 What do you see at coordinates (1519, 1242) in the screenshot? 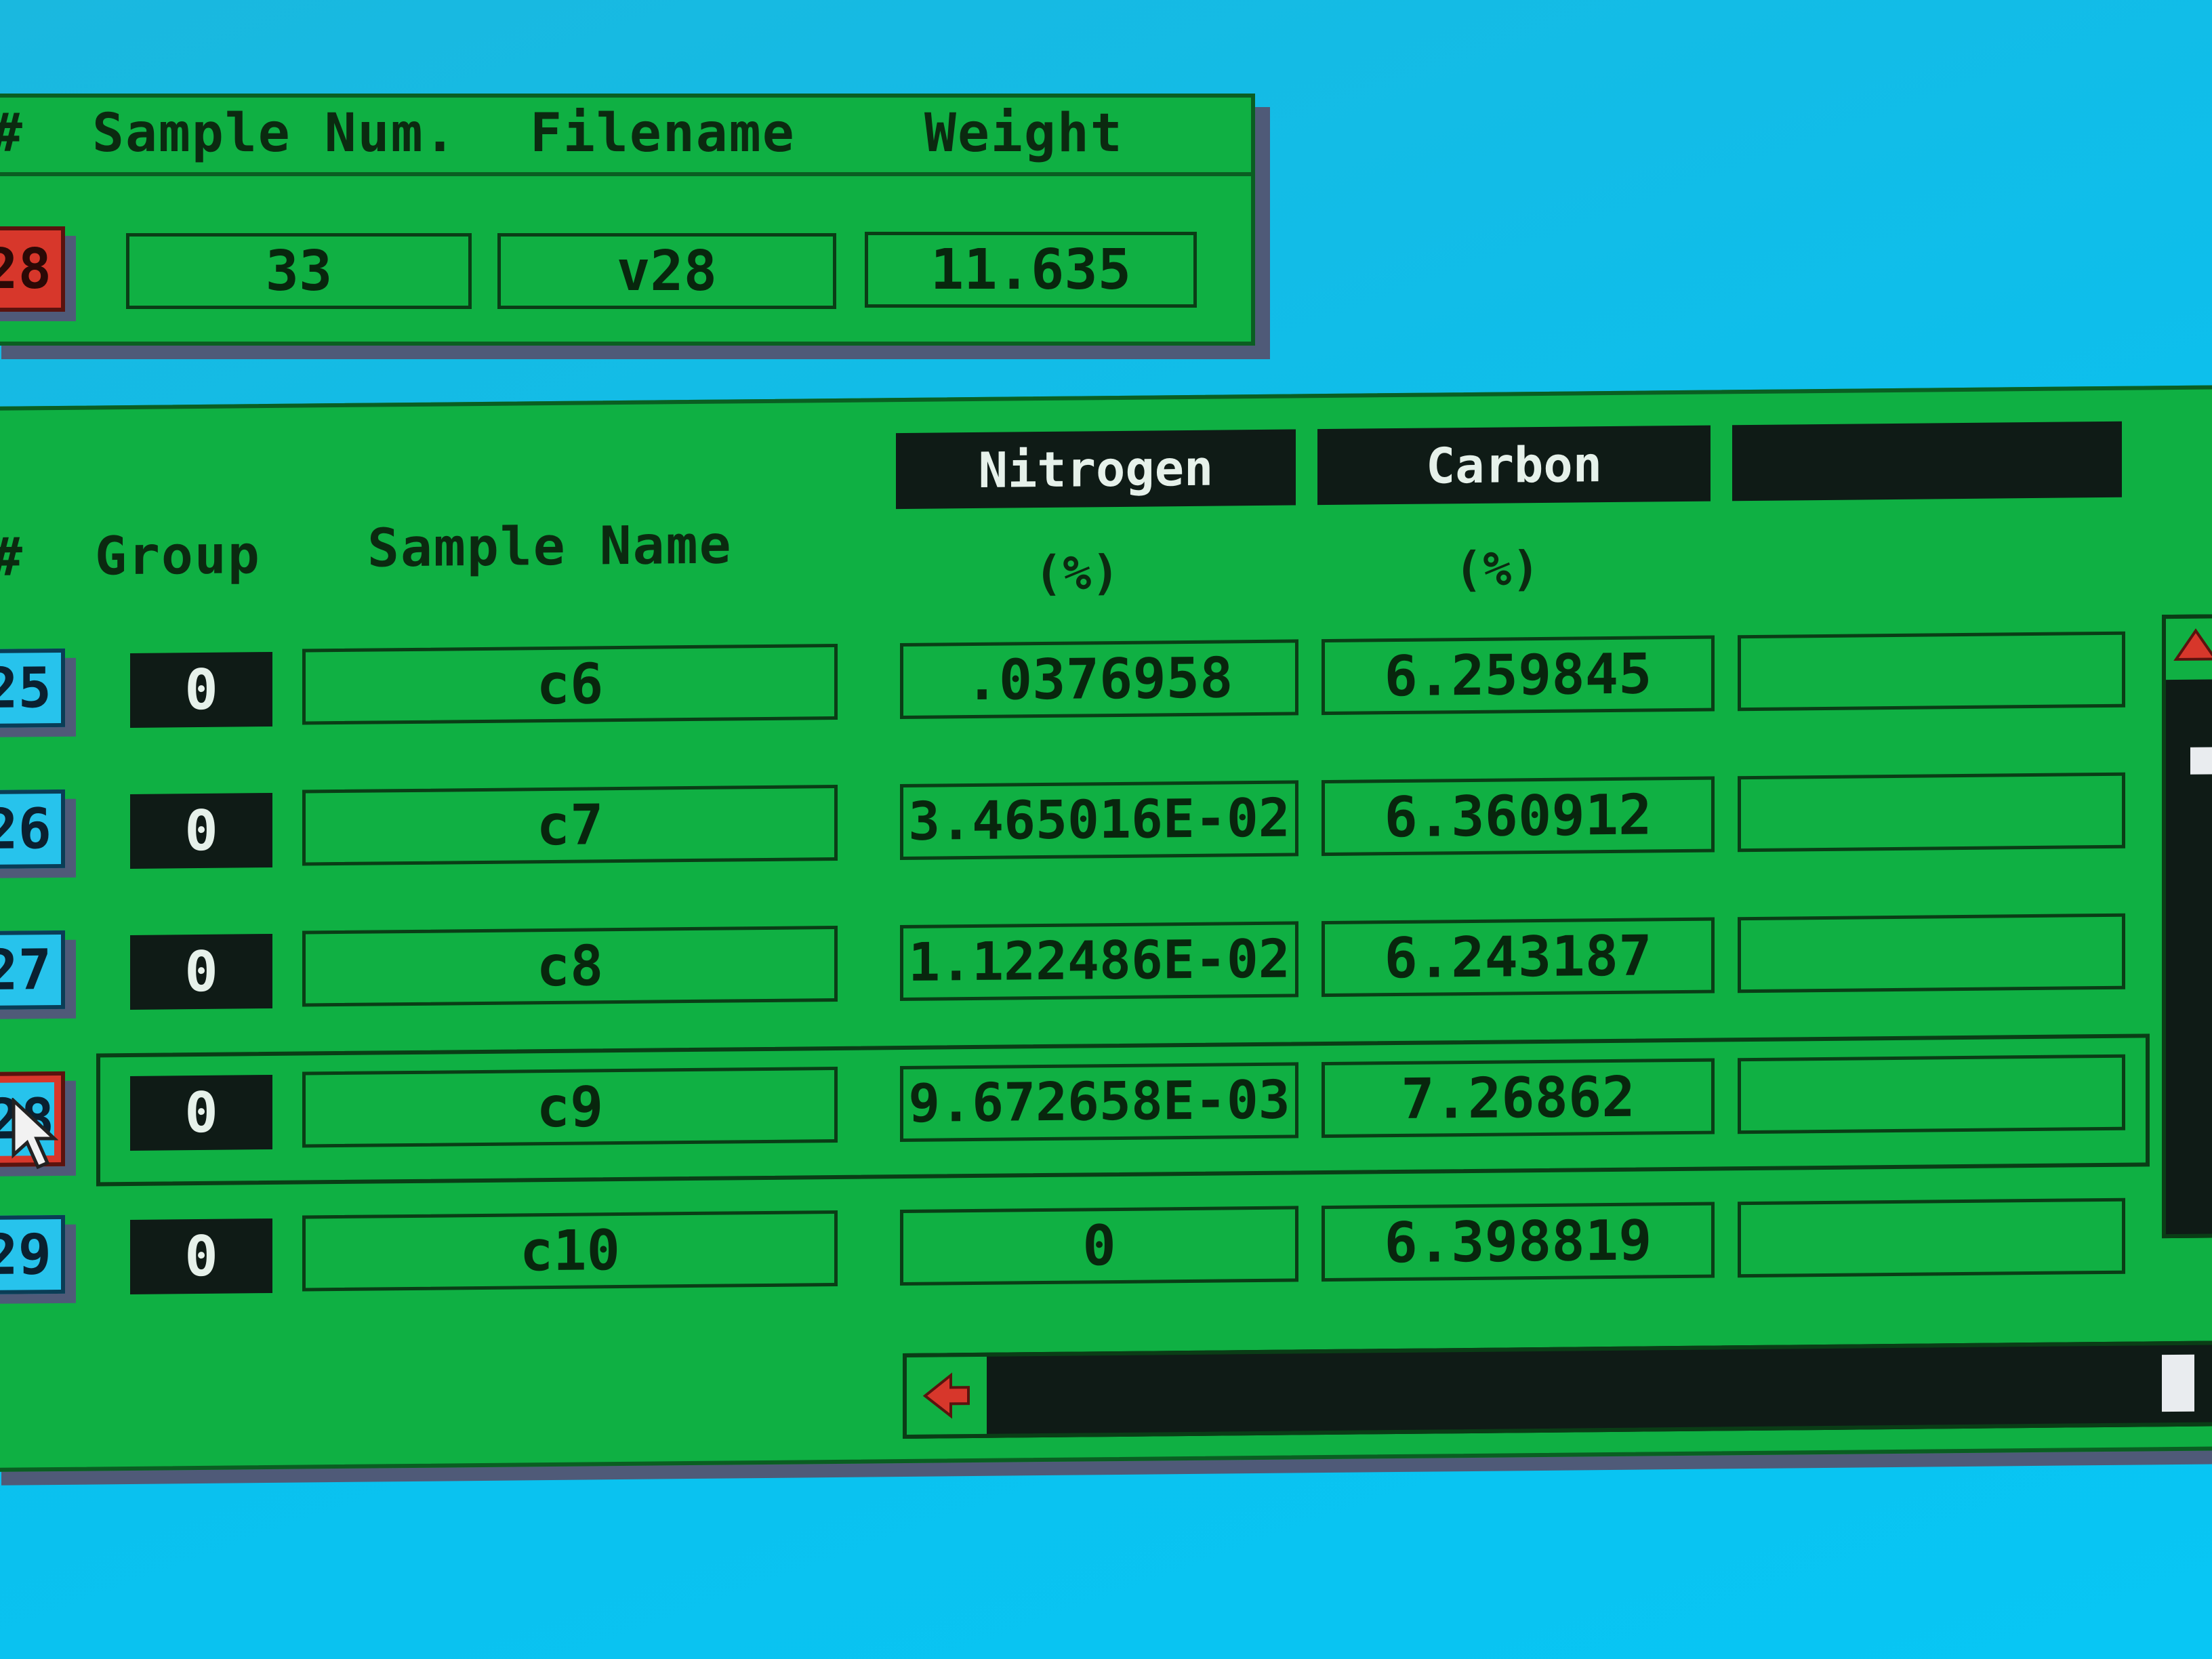
I see `carbon-cell: 6.398819` at bounding box center [1519, 1242].